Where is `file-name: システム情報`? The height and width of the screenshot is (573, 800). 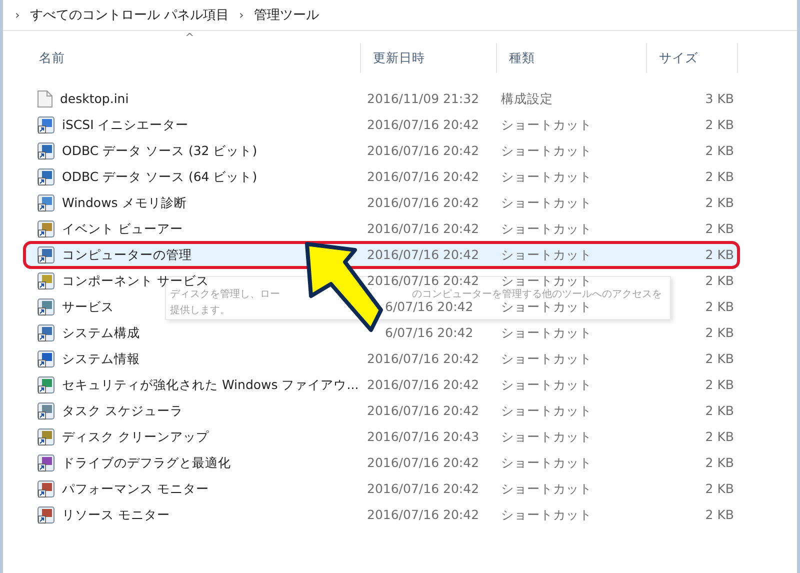 file-name: システム情報 is located at coordinates (101, 359).